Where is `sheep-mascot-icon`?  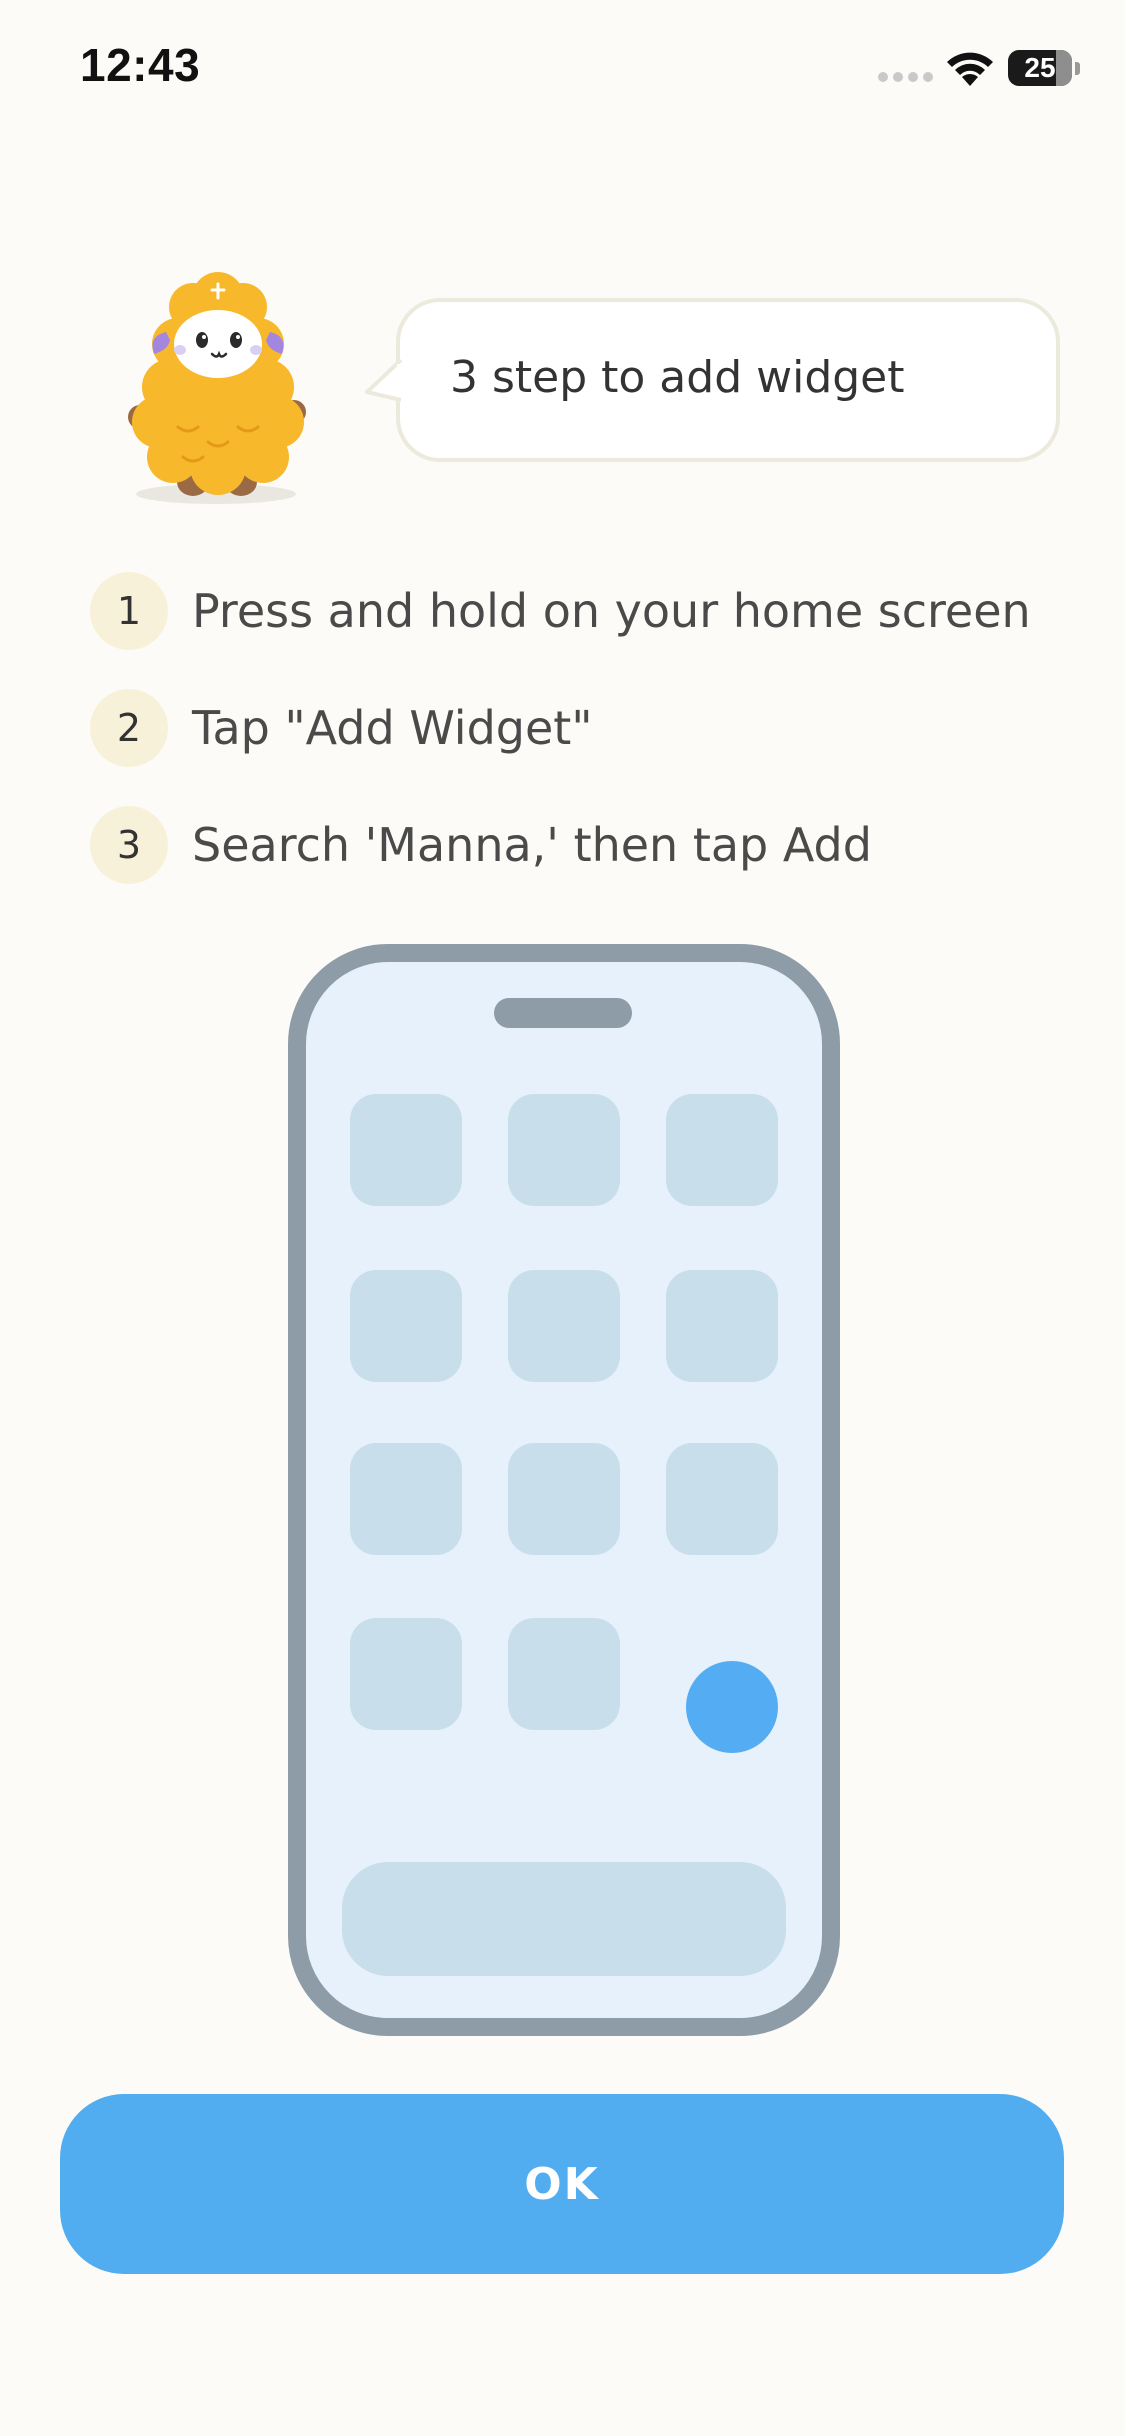
sheep-mascot-icon is located at coordinates (217, 388).